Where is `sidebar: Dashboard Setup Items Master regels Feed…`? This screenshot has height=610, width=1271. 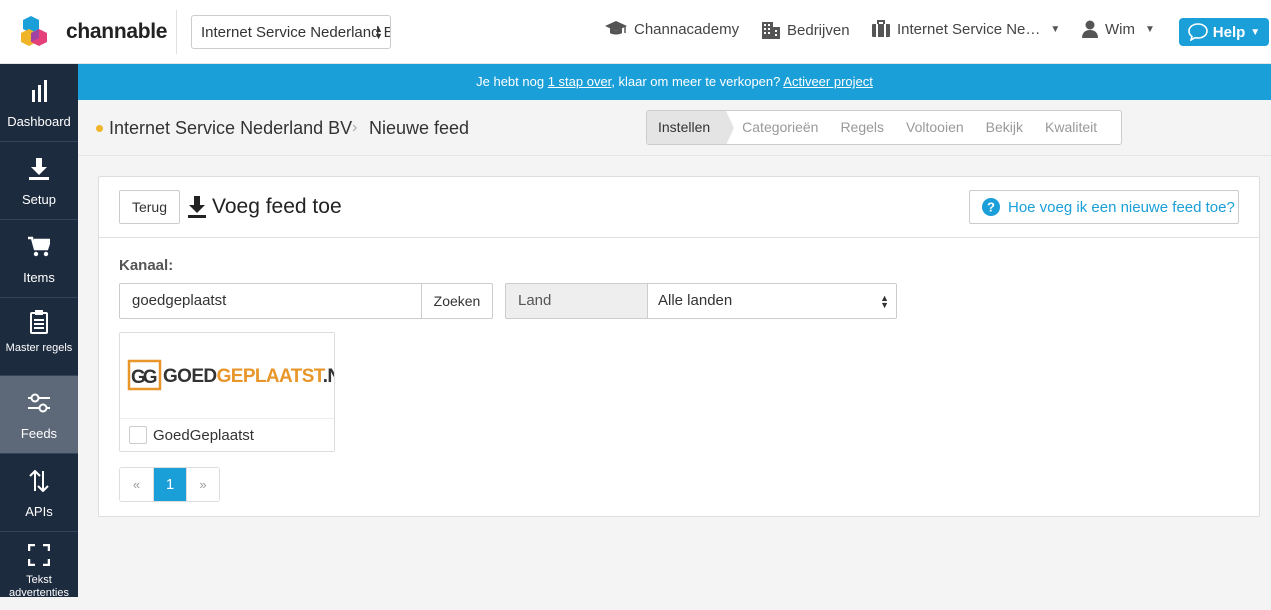
sidebar: Dashboard Setup Items Master regels Feed… is located at coordinates (39, 331).